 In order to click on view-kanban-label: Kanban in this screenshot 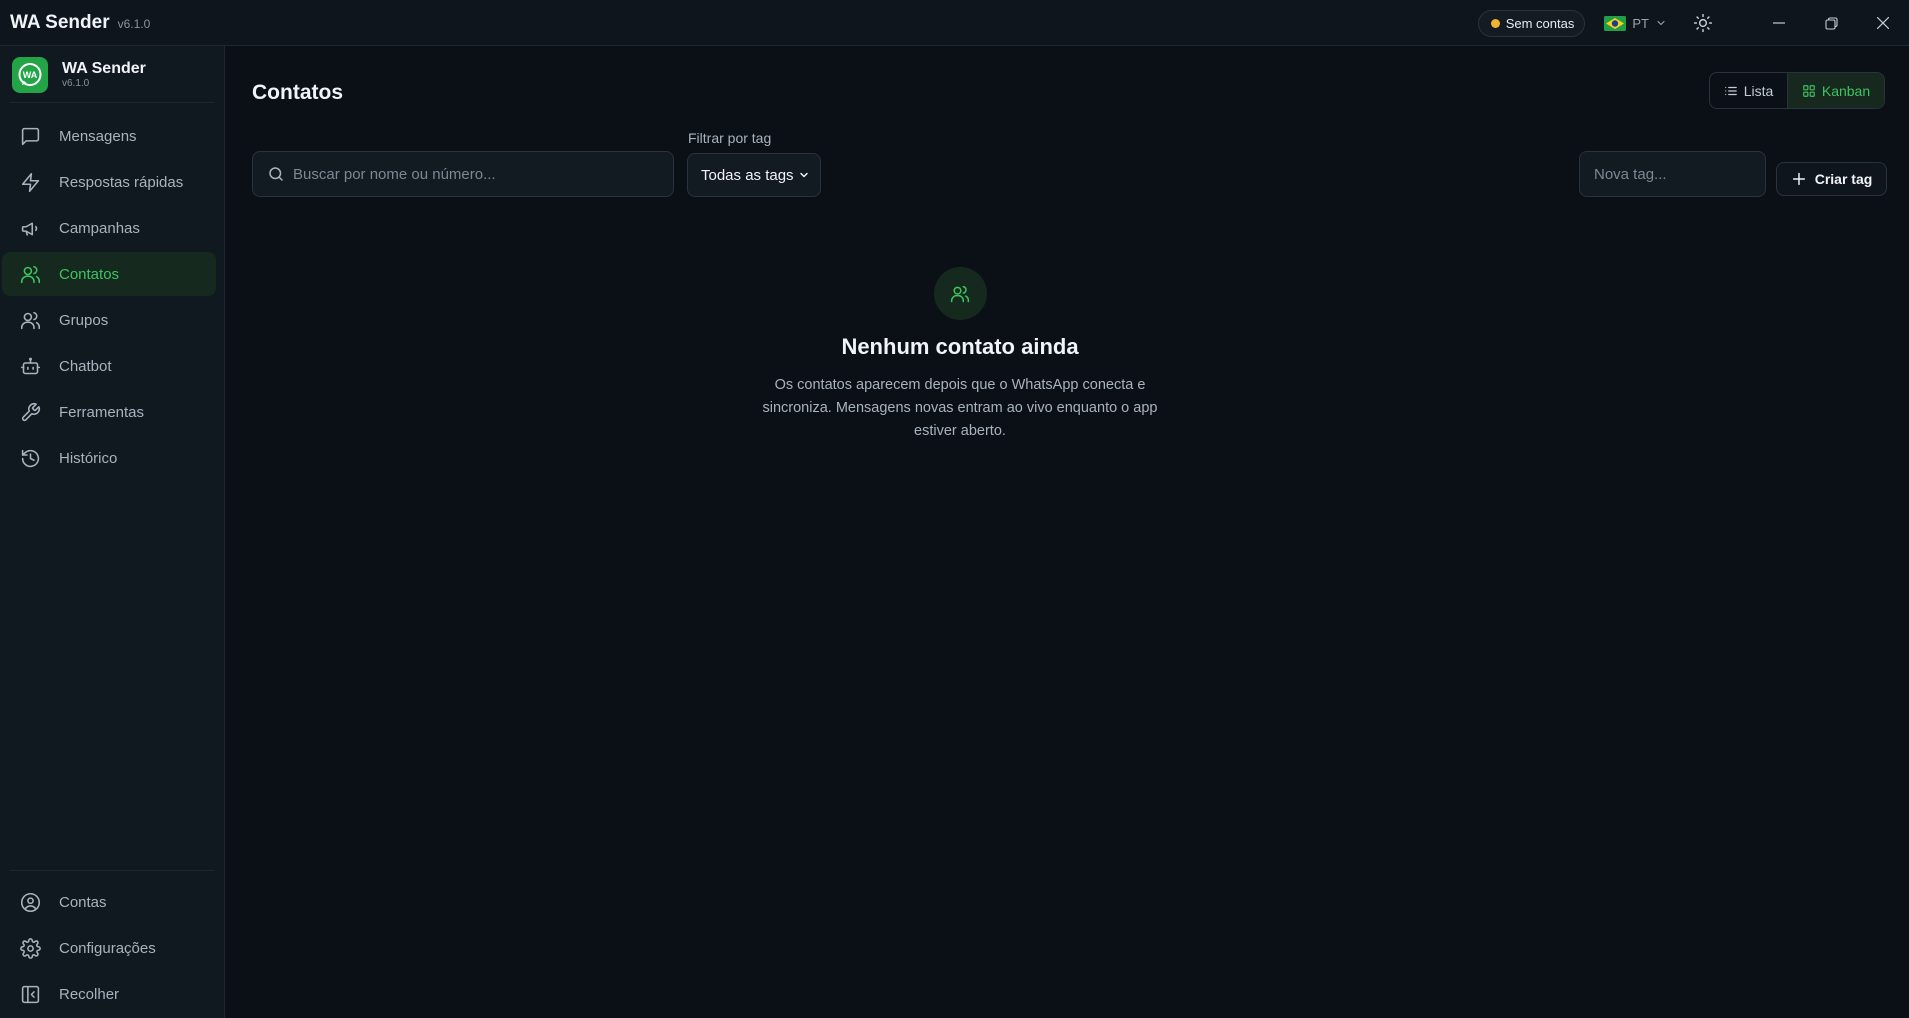, I will do `click(1846, 90)`.